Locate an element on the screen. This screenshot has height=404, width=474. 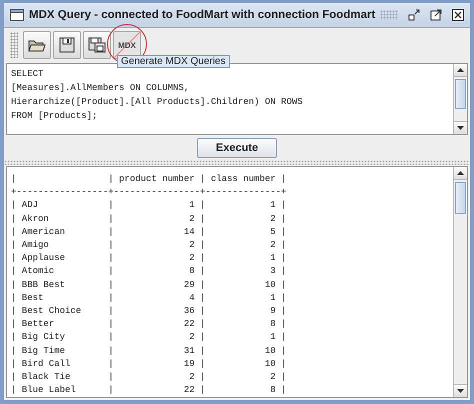
result-line: | Akron | 2 | 2 | is located at coordinates (149, 219).